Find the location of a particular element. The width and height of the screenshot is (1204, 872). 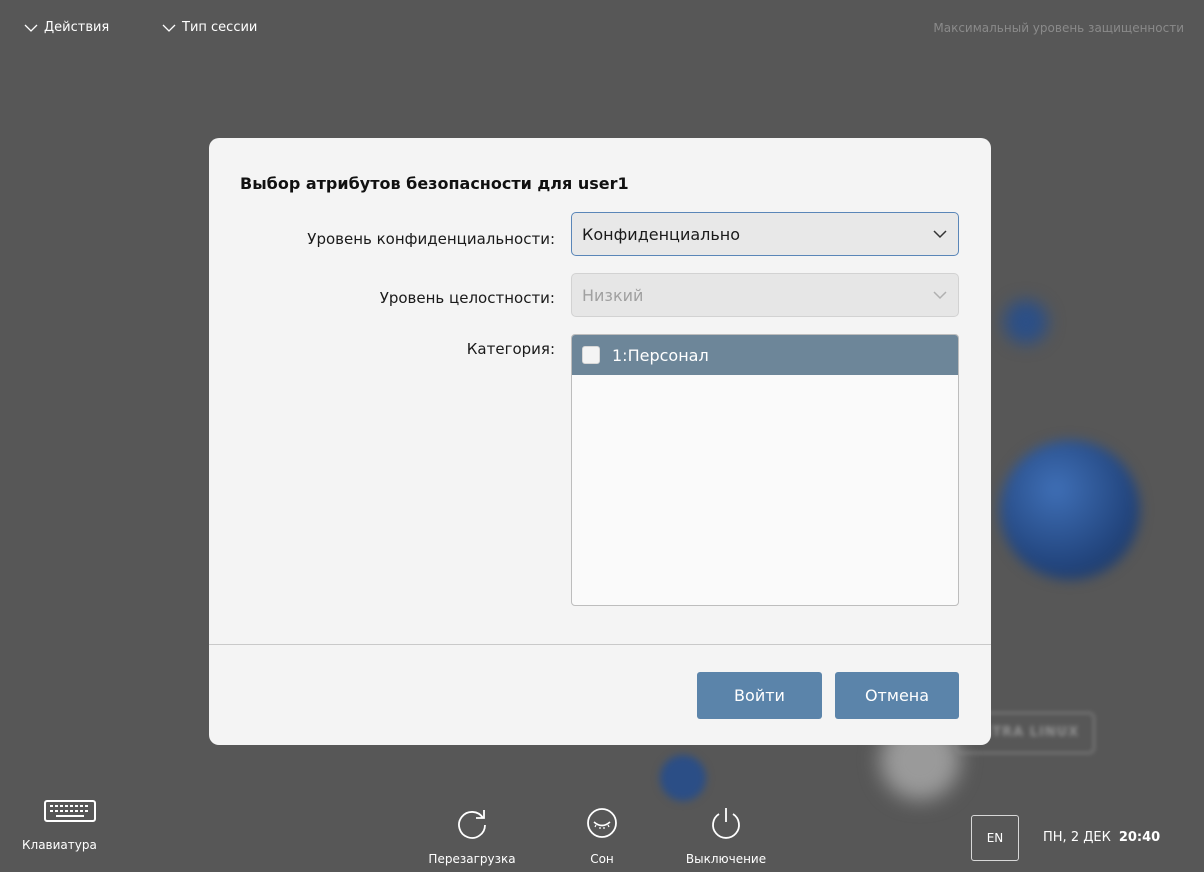

login-button: Войти is located at coordinates (759, 695).